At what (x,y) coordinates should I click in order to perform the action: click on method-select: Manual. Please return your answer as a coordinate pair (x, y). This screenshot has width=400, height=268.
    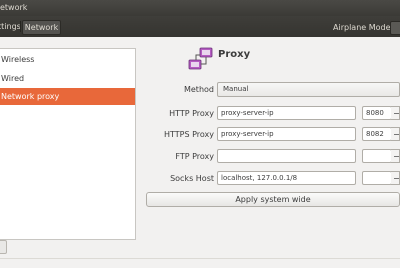
    Looking at the image, I should click on (308, 89).